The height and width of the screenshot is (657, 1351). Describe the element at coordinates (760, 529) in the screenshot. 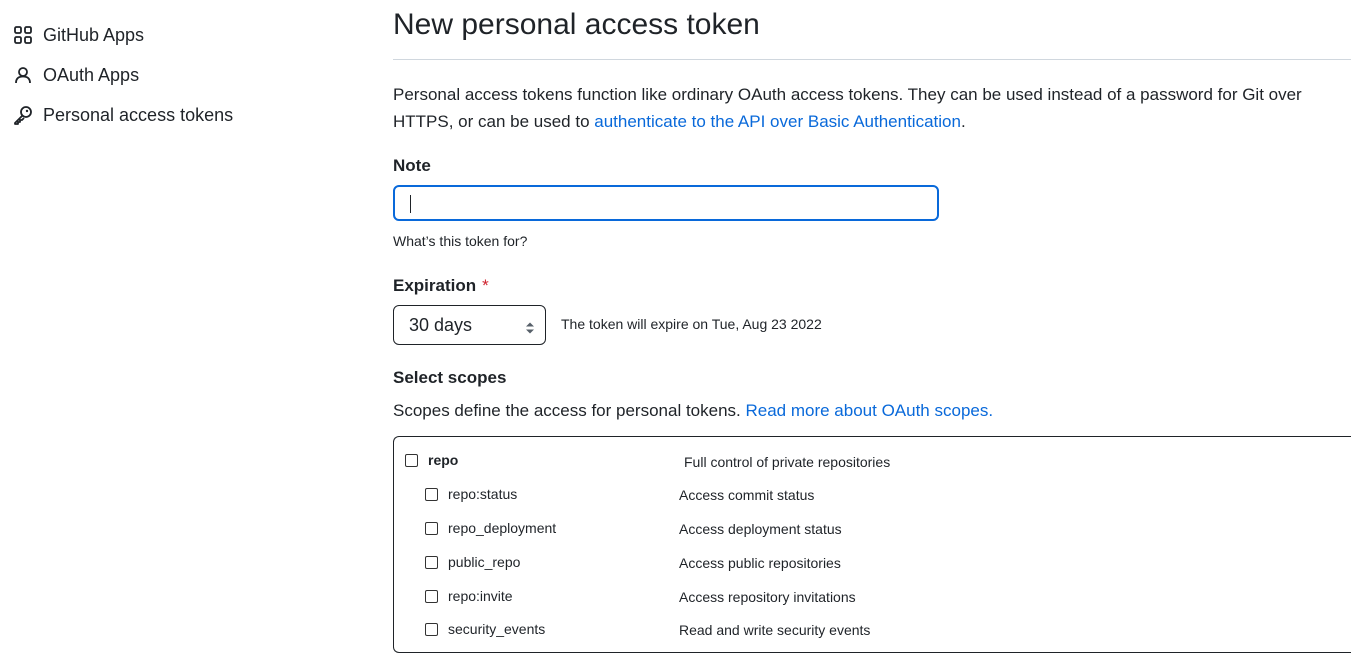

I see `scope-description: Access deployment status` at that location.